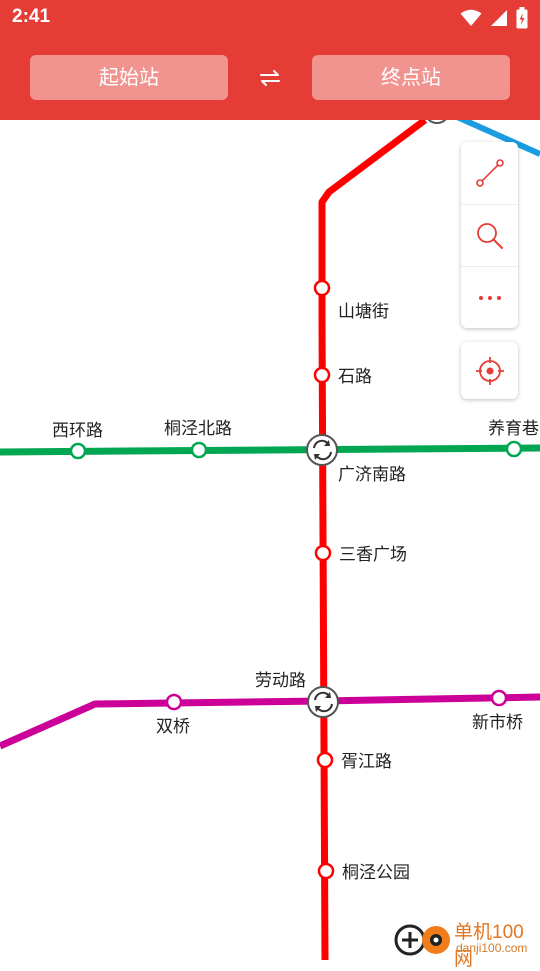 This screenshot has width=540, height=971. Describe the element at coordinates (77, 430) in the screenshot. I see `station-label: 西环路` at that location.